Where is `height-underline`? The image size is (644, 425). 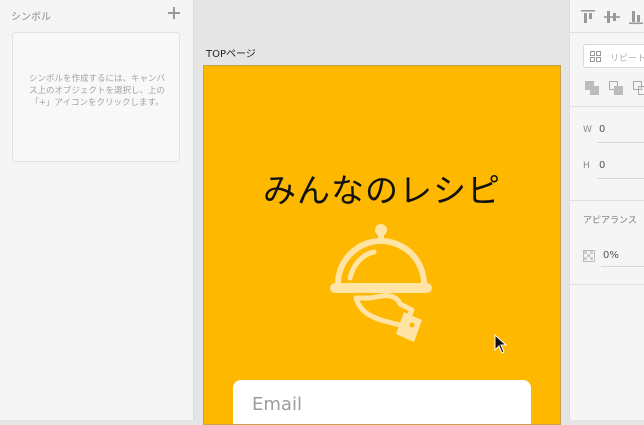
height-underline is located at coordinates (620, 178).